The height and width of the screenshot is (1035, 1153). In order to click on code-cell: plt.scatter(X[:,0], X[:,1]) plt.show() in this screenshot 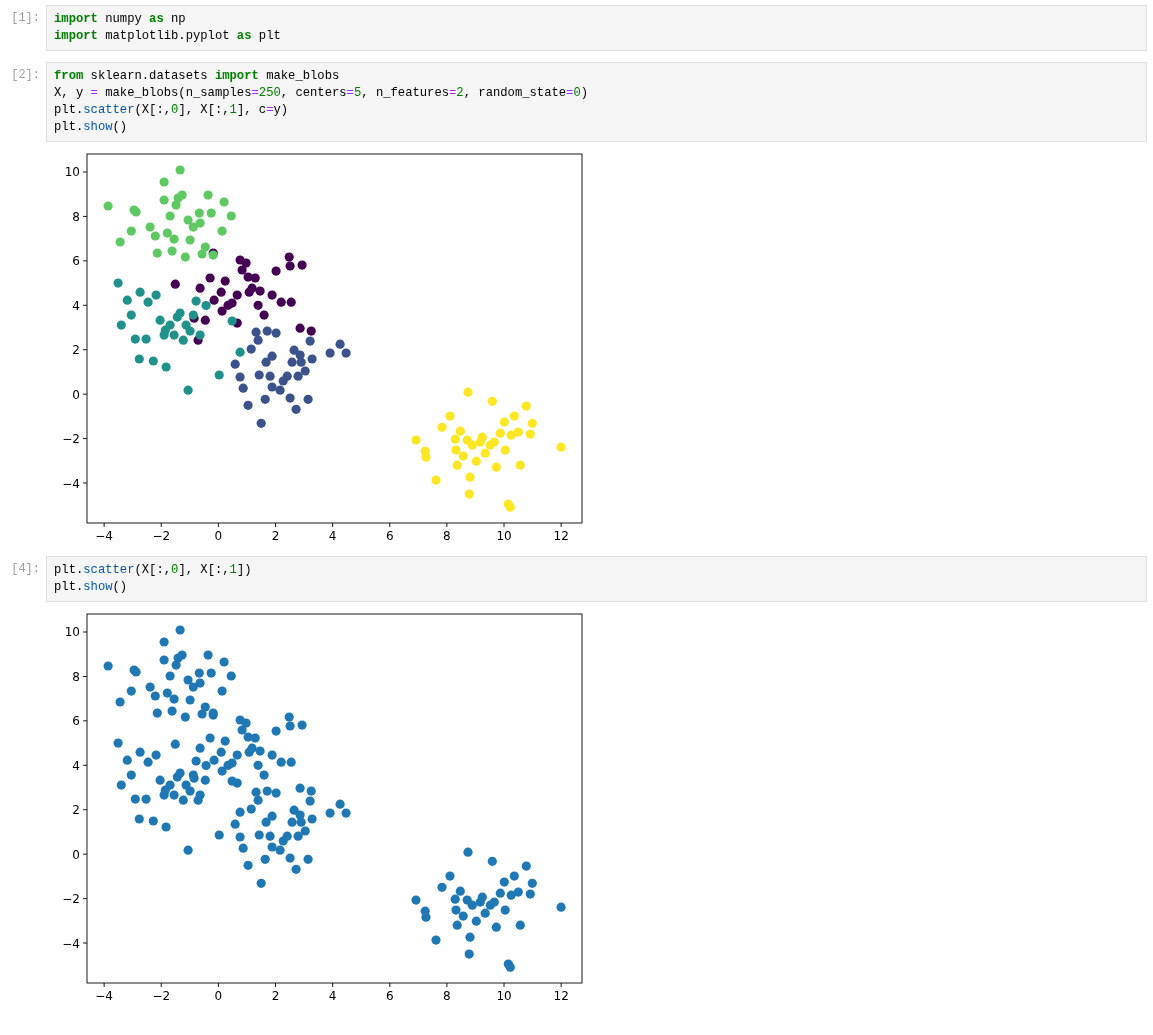, I will do `click(596, 579)`.